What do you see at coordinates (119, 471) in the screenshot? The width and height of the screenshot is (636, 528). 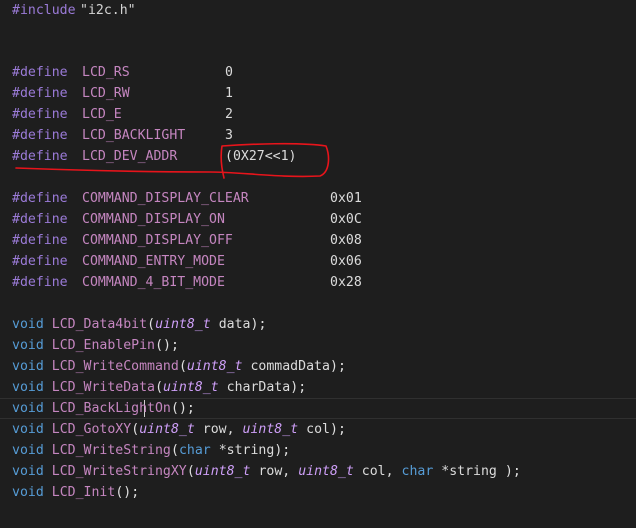 I see `function-name: LCD_WriteStringXY` at bounding box center [119, 471].